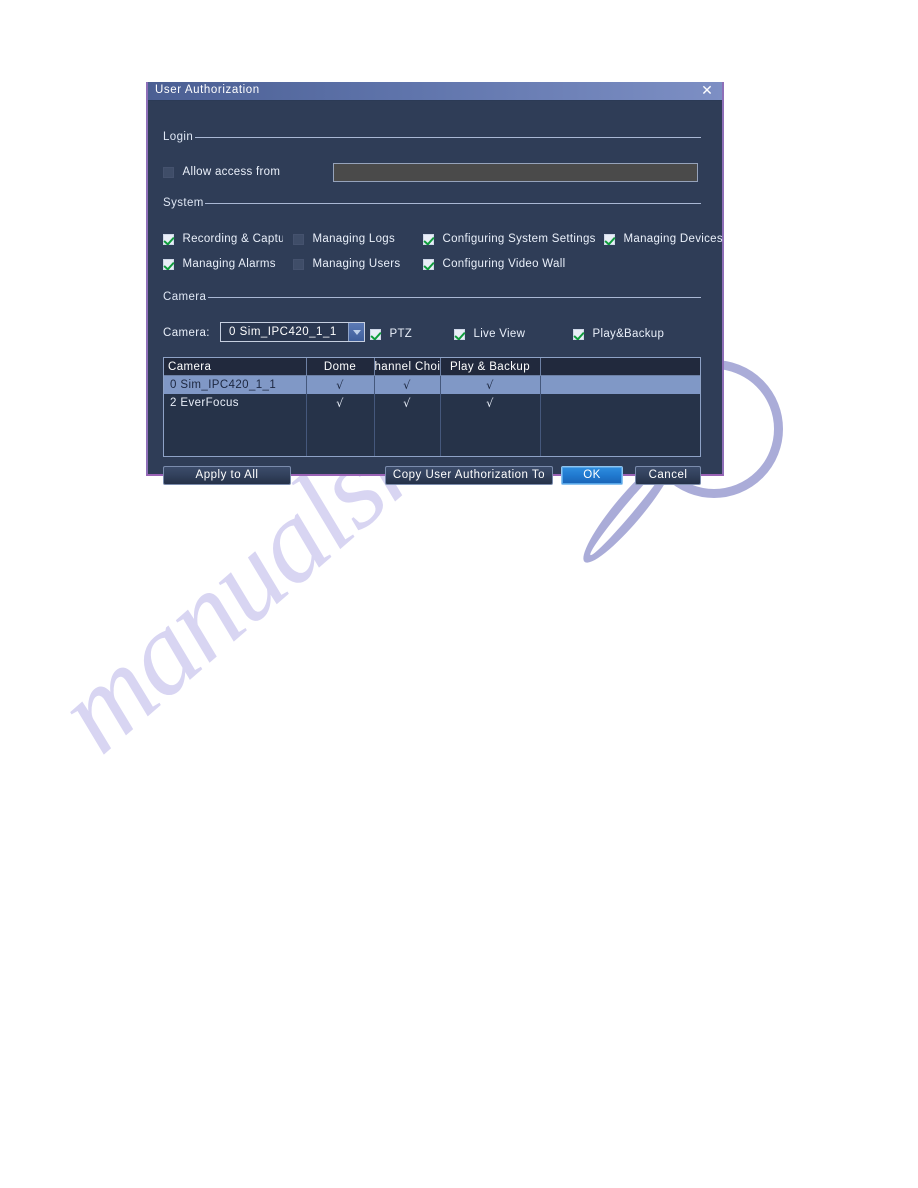 The image size is (918, 1188). What do you see at coordinates (235, 384) in the screenshot?
I see `table-cell-camera: 0 Sim_IPC420_1_1` at bounding box center [235, 384].